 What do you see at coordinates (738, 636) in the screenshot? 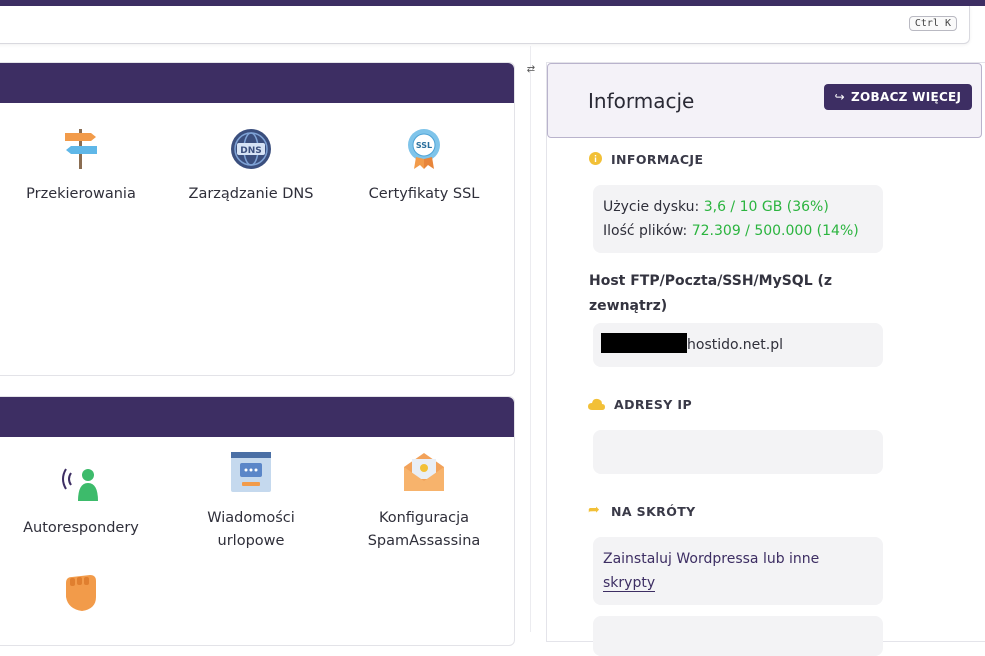
I see `shortcut-item` at bounding box center [738, 636].